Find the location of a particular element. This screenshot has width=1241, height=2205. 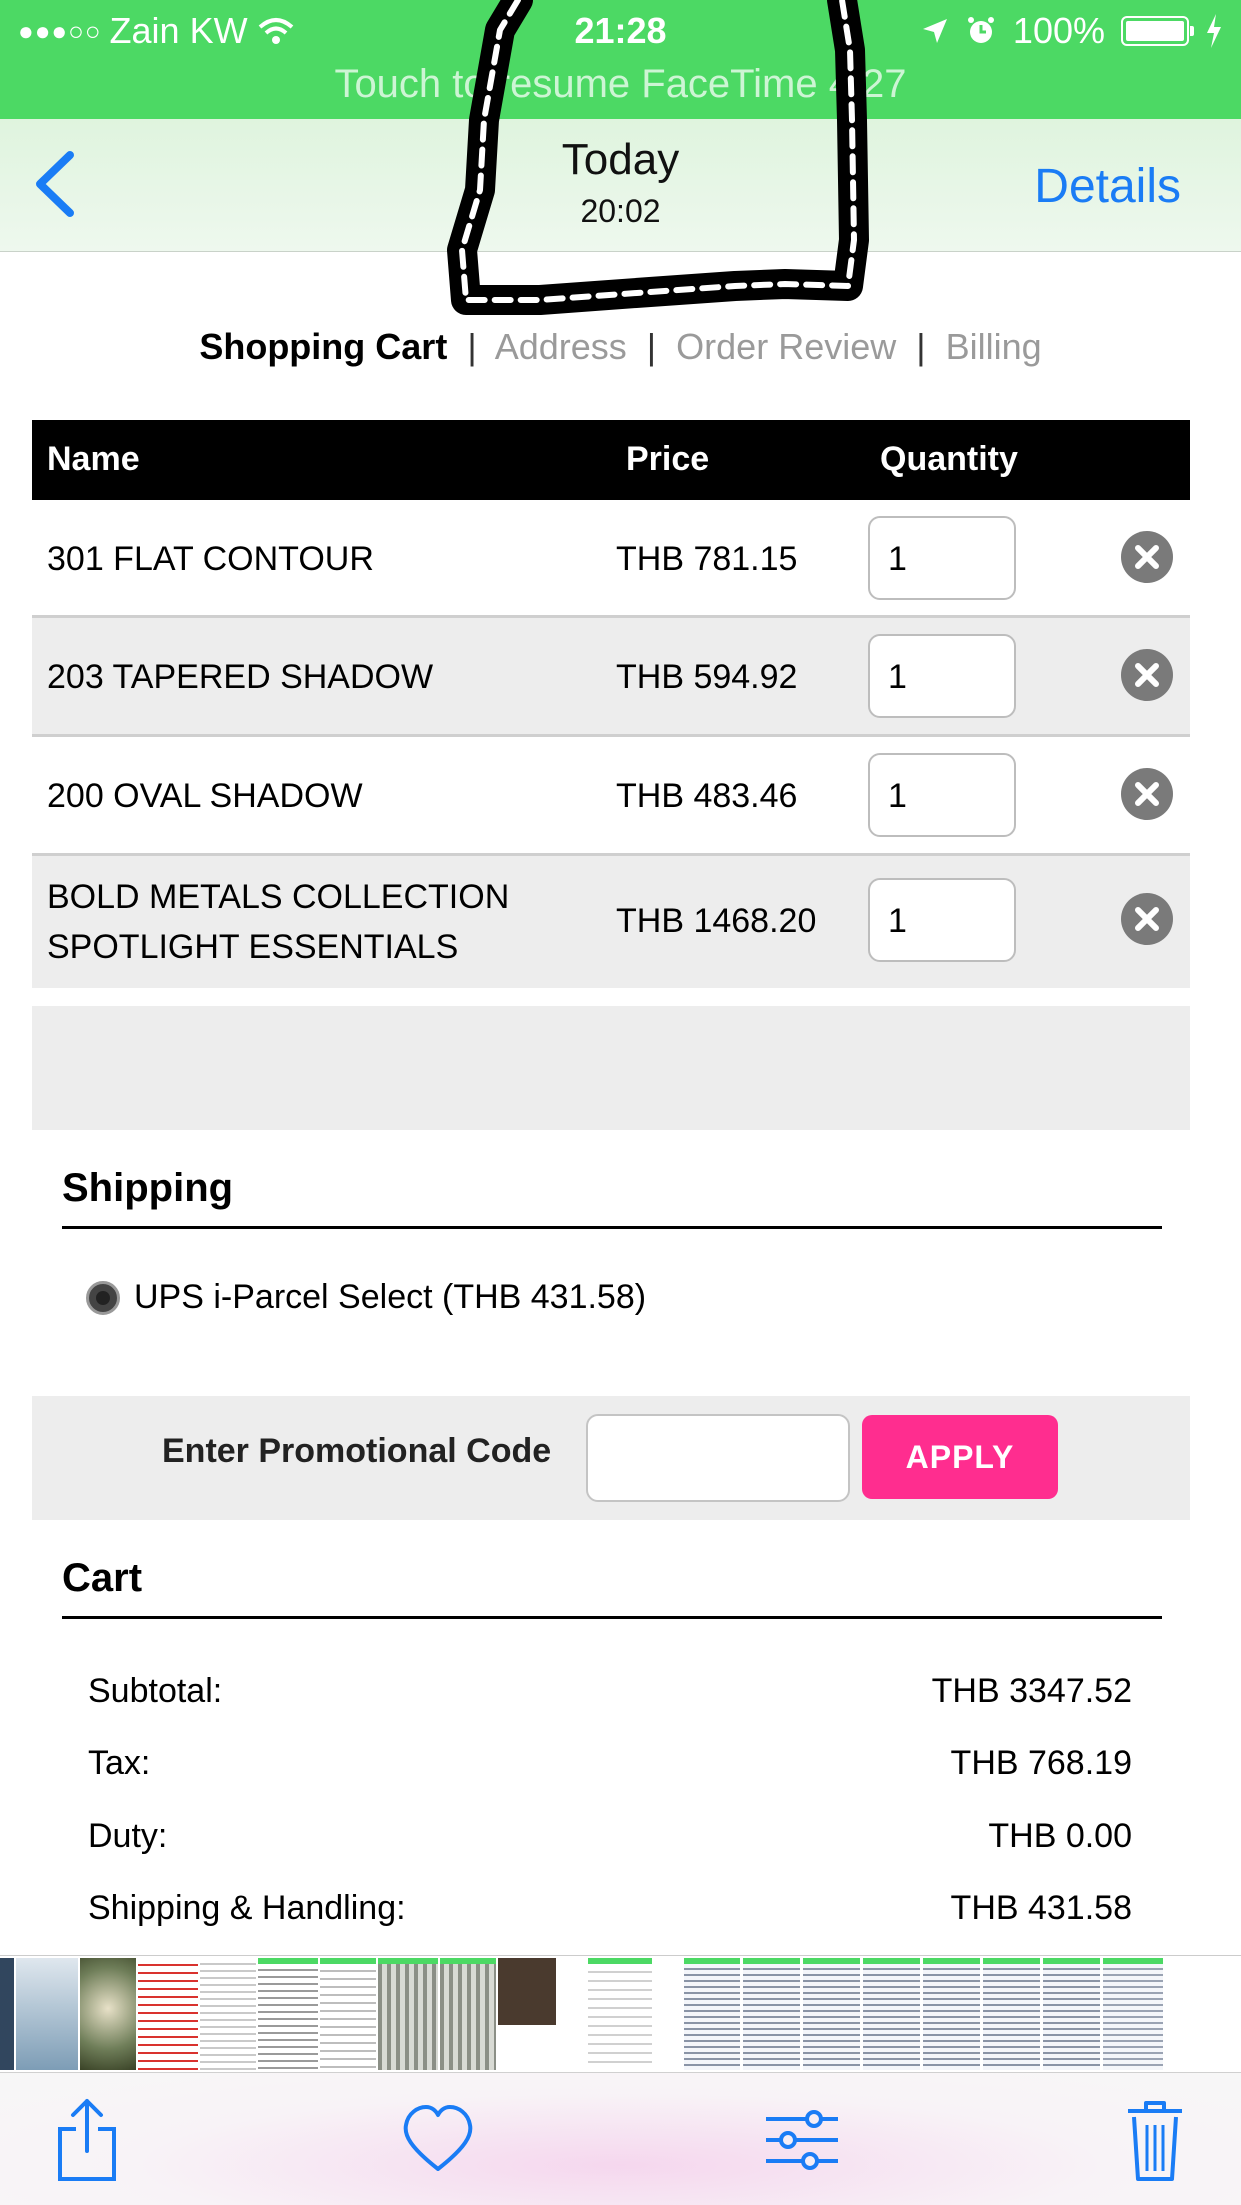

subtotal-label: Subtotal: is located at coordinates (155, 1691).